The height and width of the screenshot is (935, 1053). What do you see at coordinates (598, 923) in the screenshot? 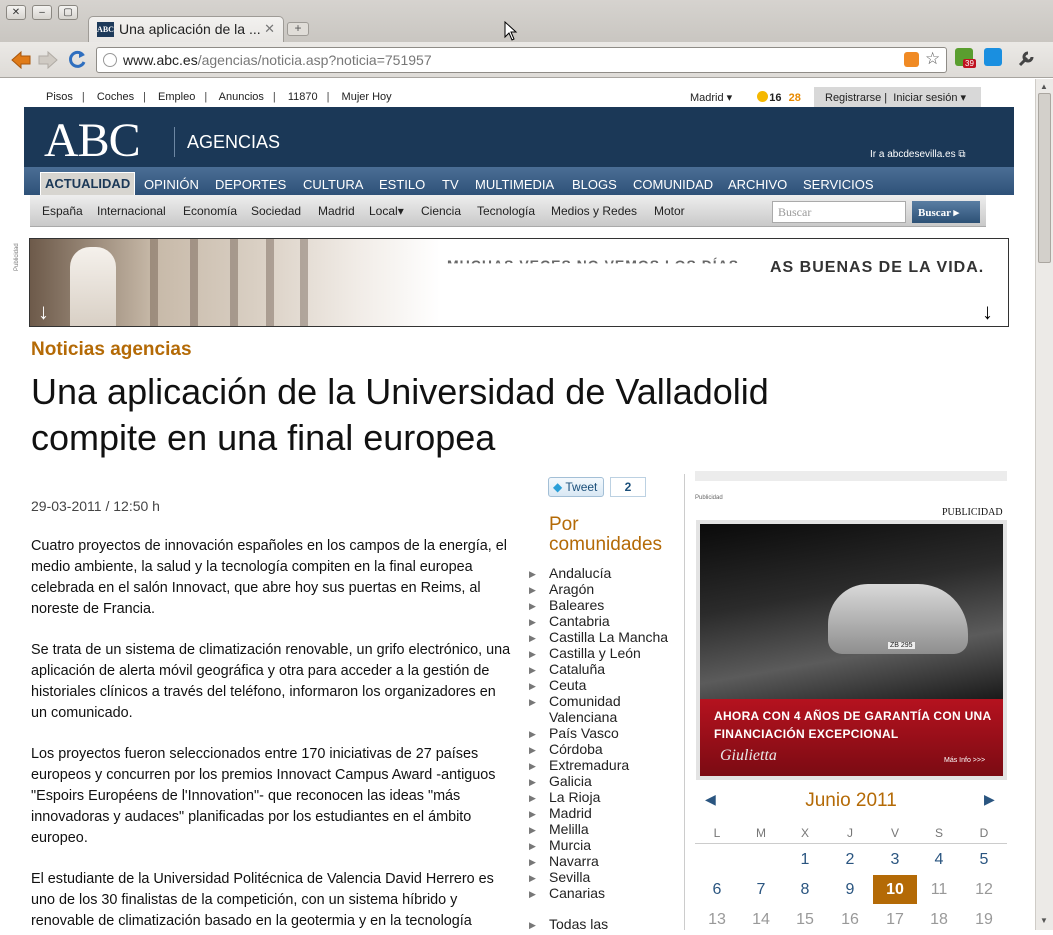
I see `region-all-link: Todas las` at bounding box center [598, 923].